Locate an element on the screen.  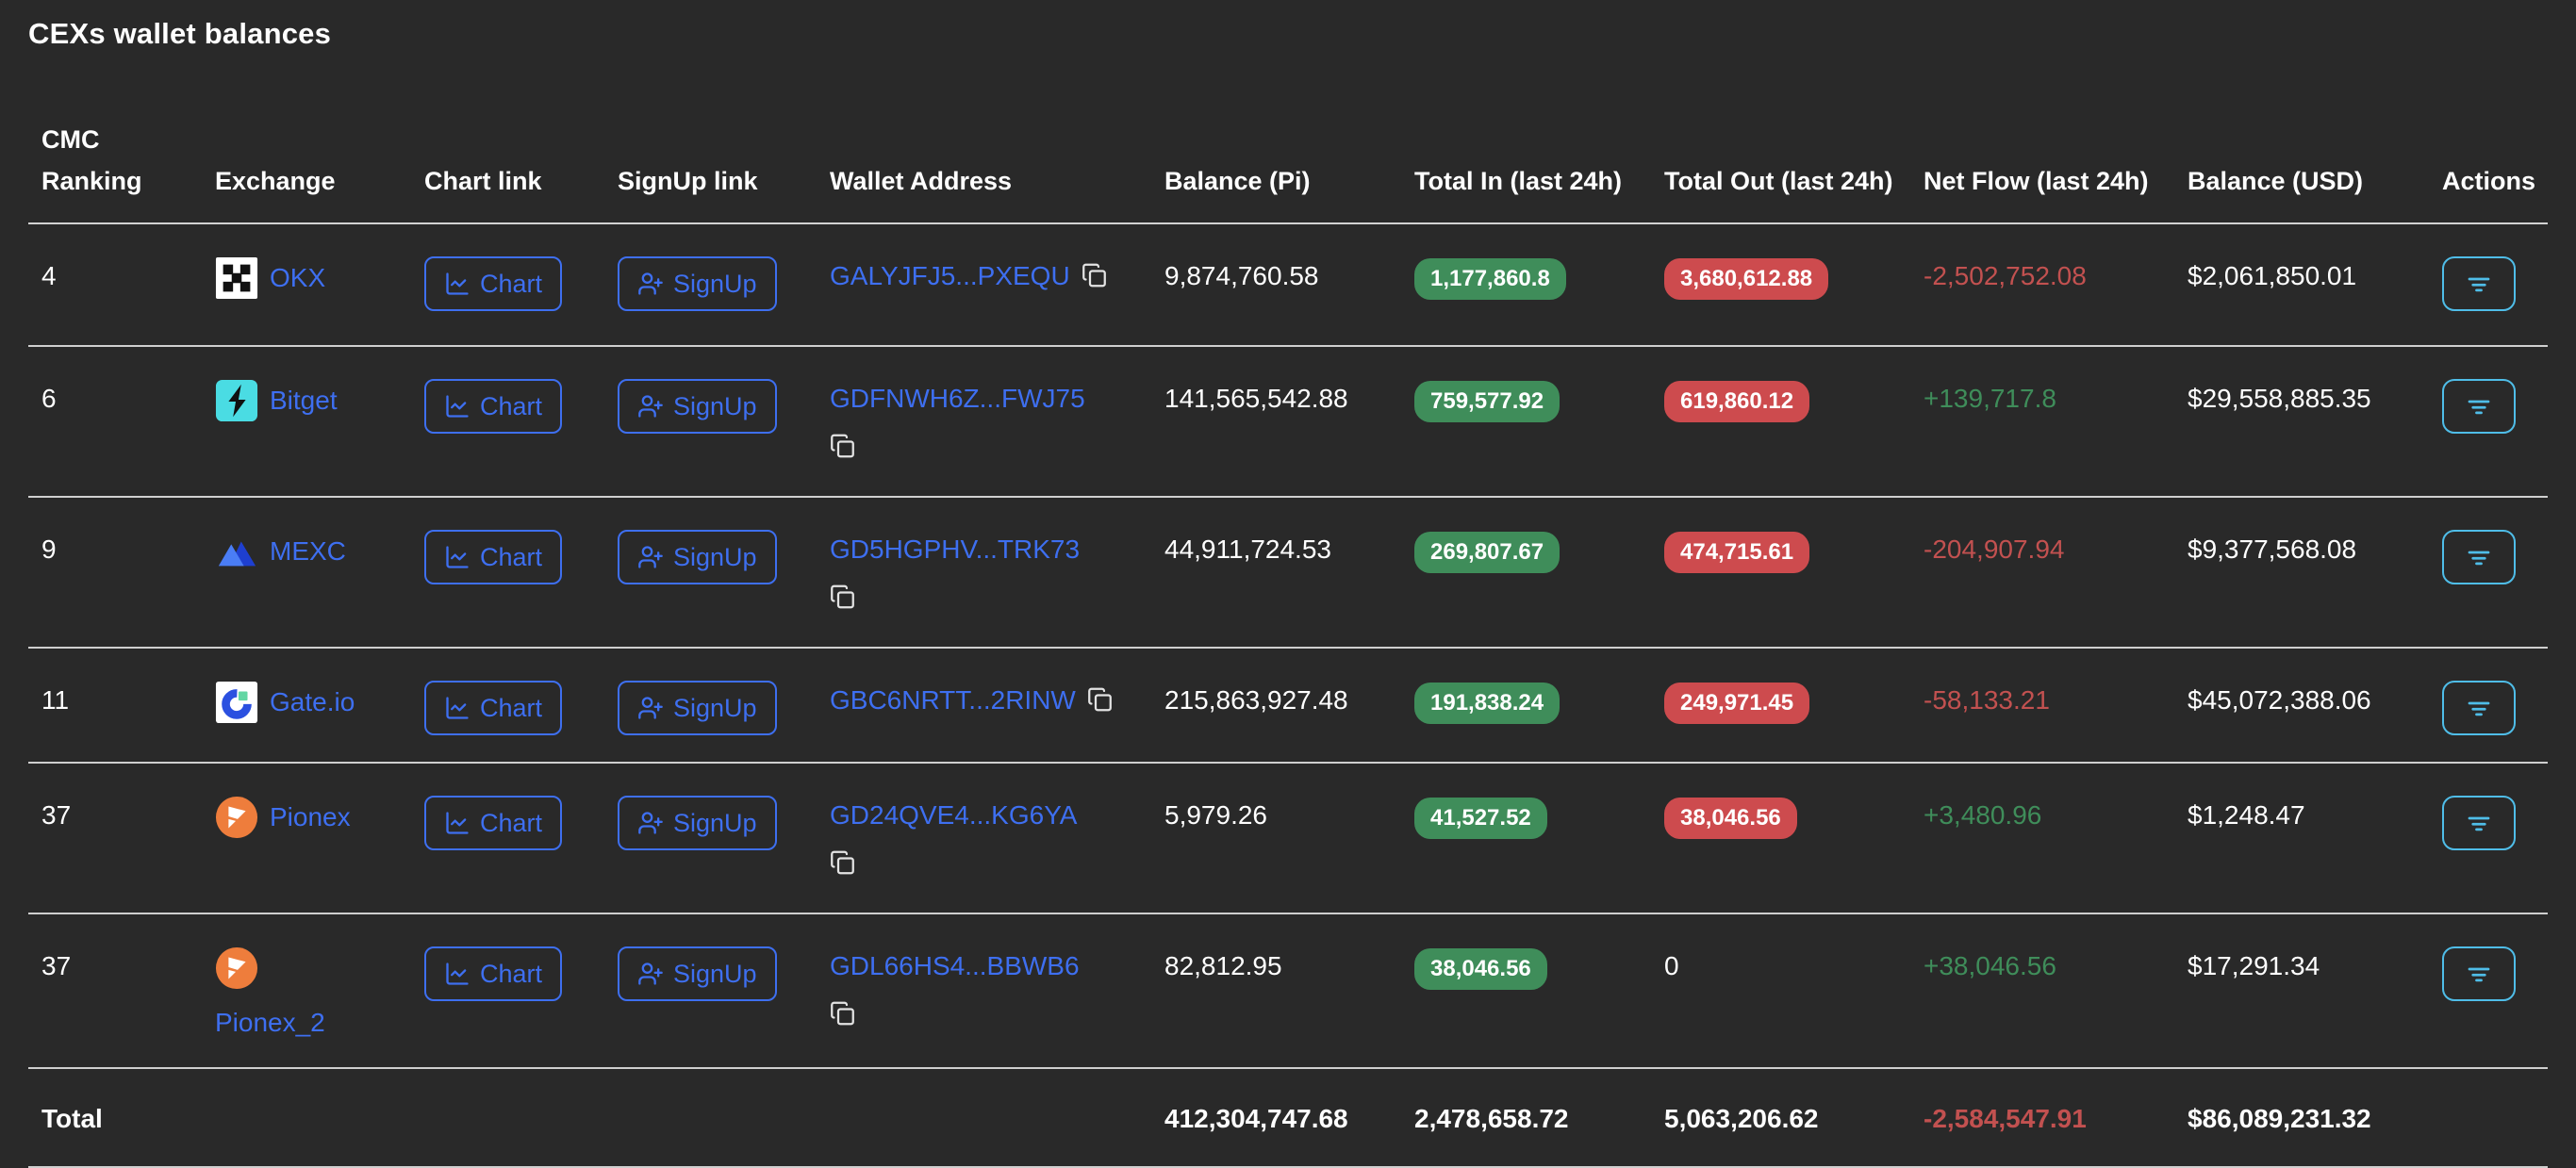
wallet-address-link: GBC6NRTT...2RINW is located at coordinates (953, 700).